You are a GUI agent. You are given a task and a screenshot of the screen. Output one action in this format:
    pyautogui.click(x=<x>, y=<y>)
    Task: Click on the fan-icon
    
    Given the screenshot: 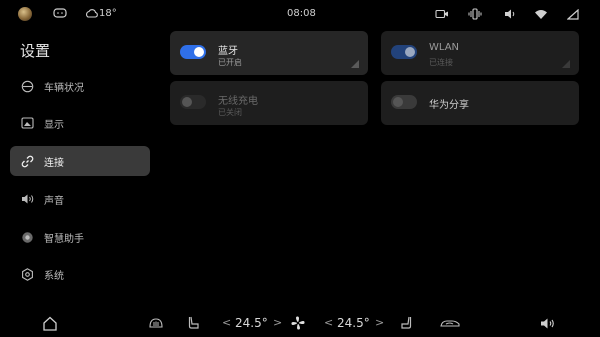 What is the action you would take?
    pyautogui.click(x=298, y=323)
    